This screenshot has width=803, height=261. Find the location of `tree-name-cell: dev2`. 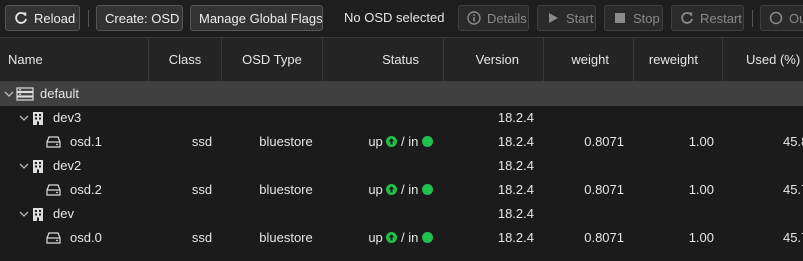

tree-name-cell: dev2 is located at coordinates (49, 166).